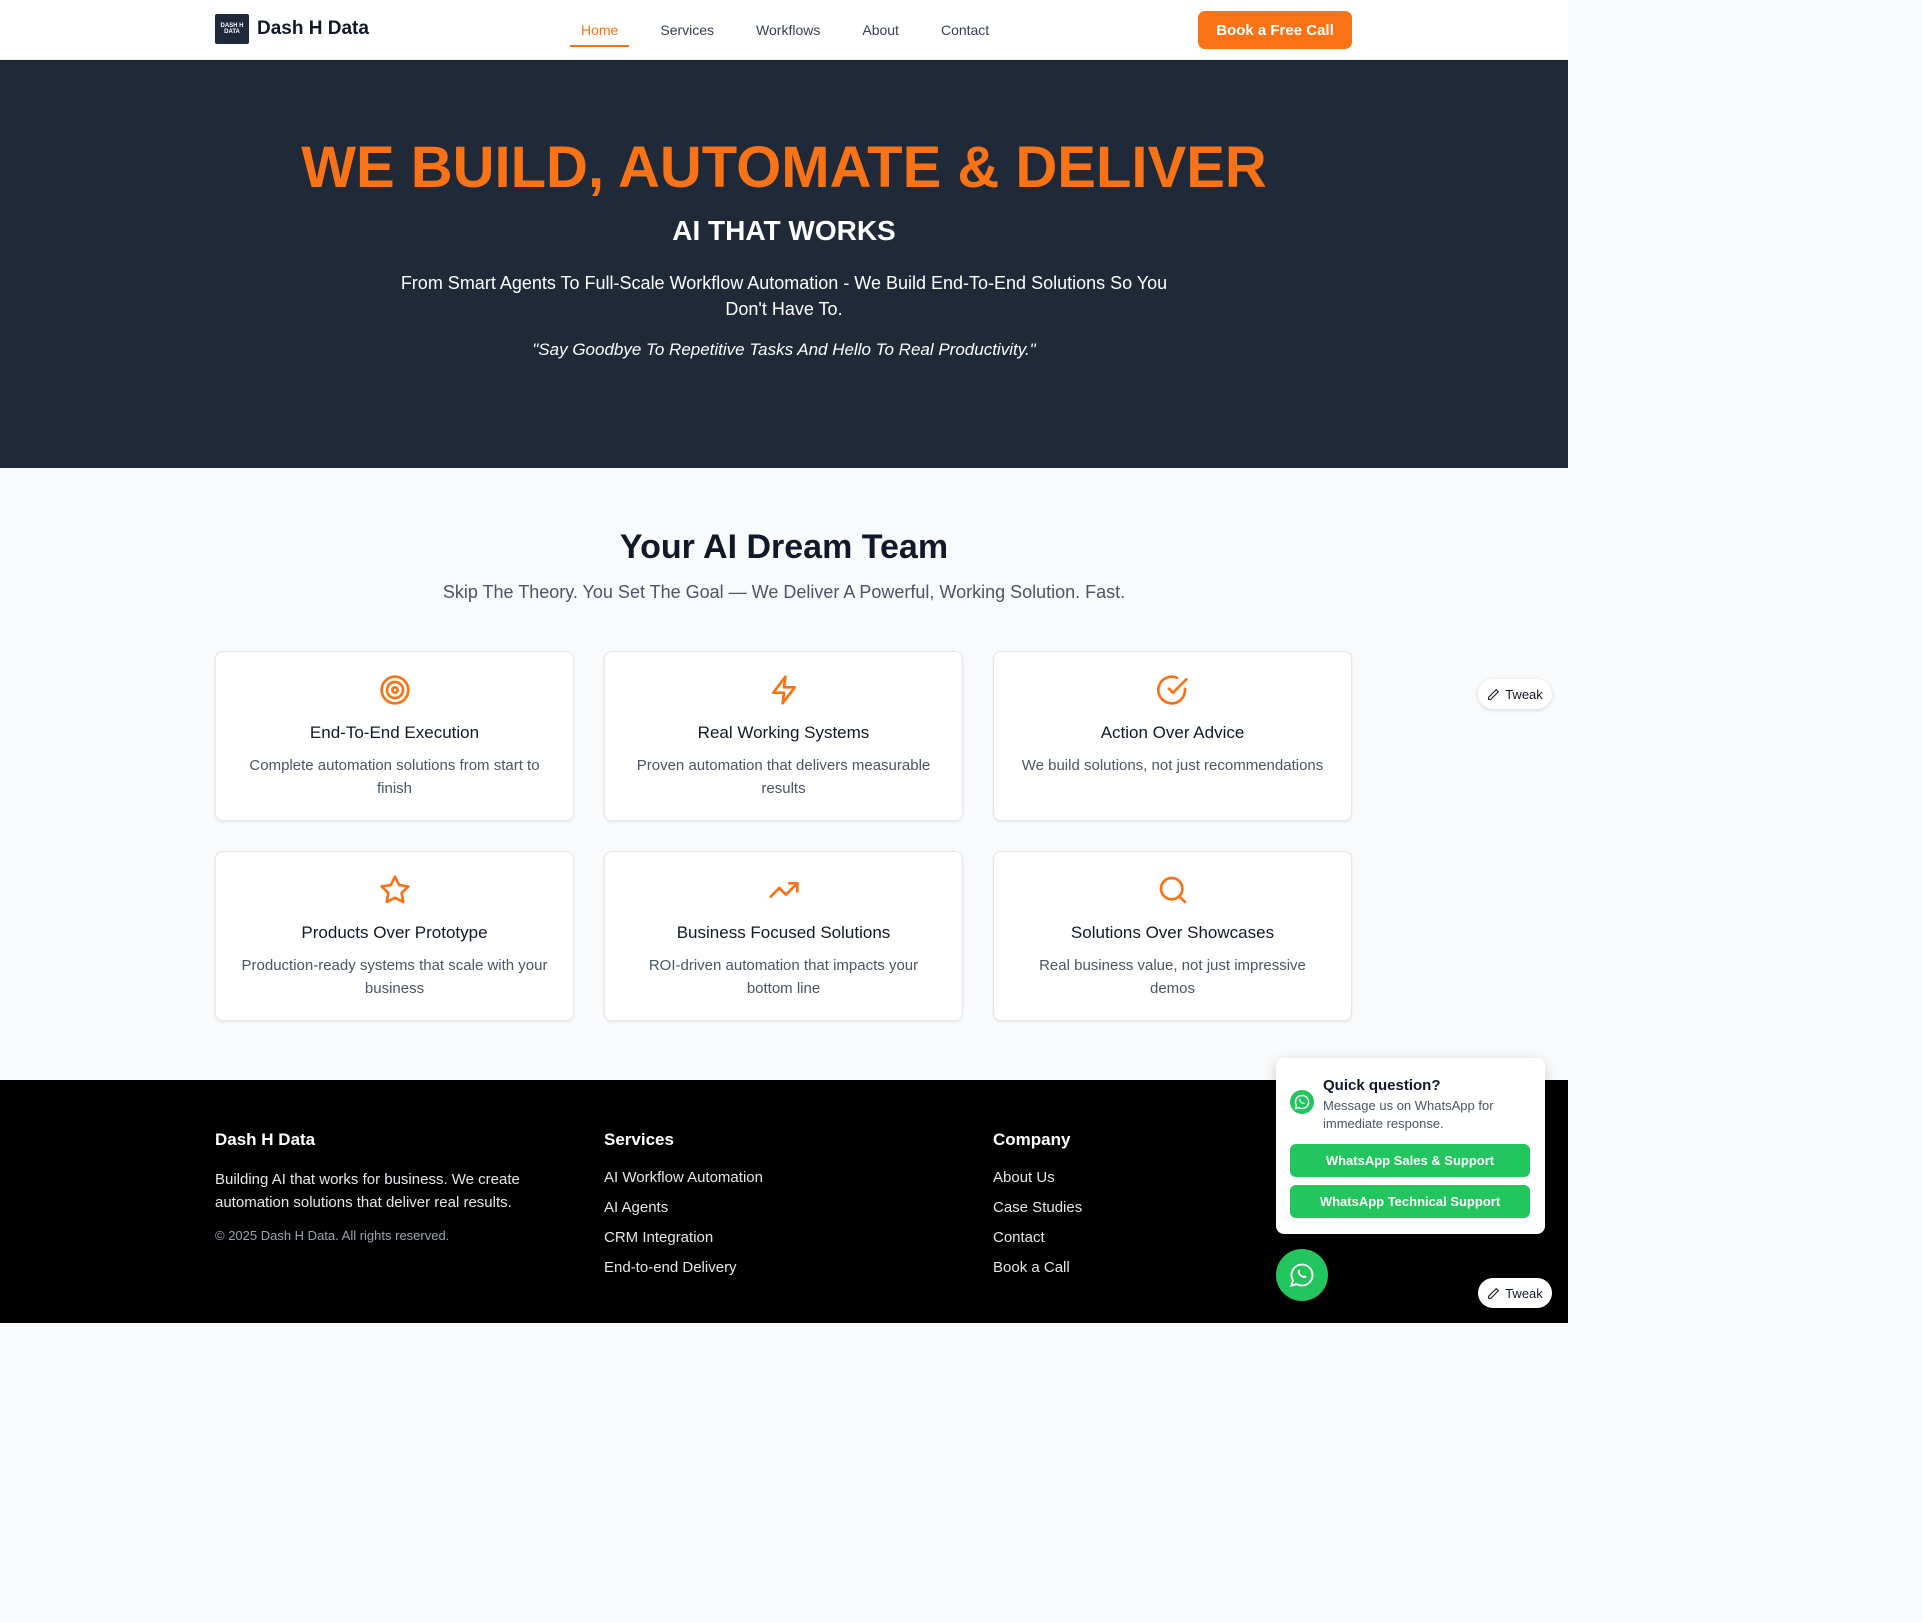 Image resolution: width=1922 pixels, height=1622 pixels. Describe the element at coordinates (1172, 732) in the screenshot. I see `card-title: Action Over Advice` at that location.